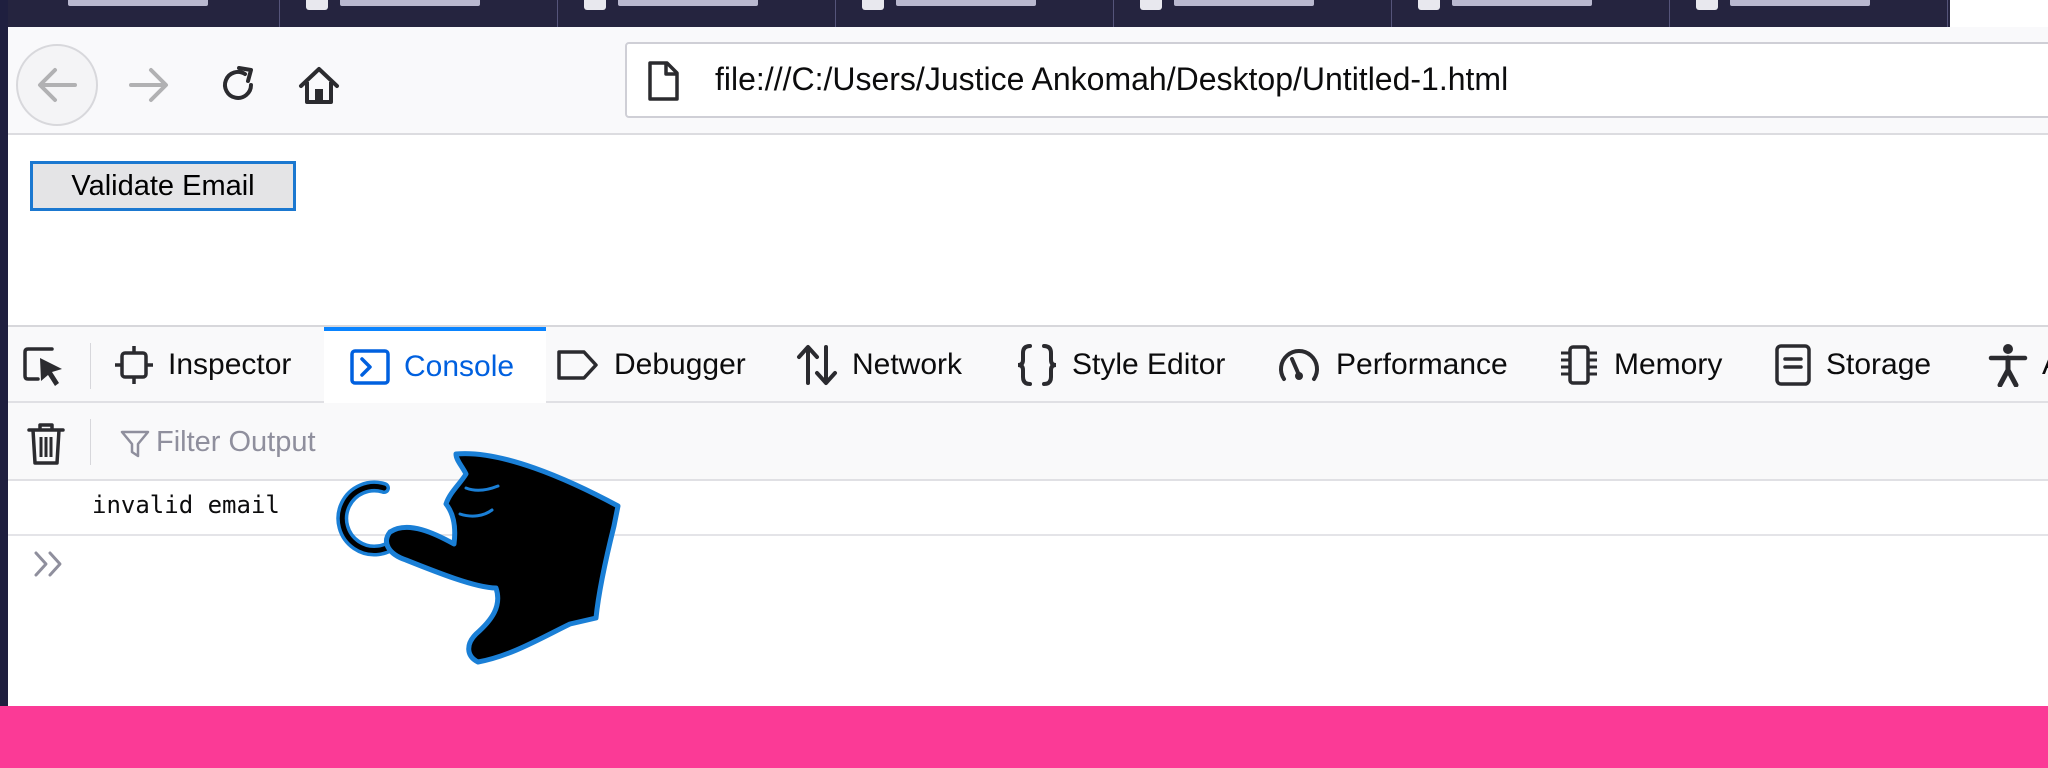 Image resolution: width=2048 pixels, height=768 pixels. I want to click on console-message-text: invalid email, so click(186, 505).